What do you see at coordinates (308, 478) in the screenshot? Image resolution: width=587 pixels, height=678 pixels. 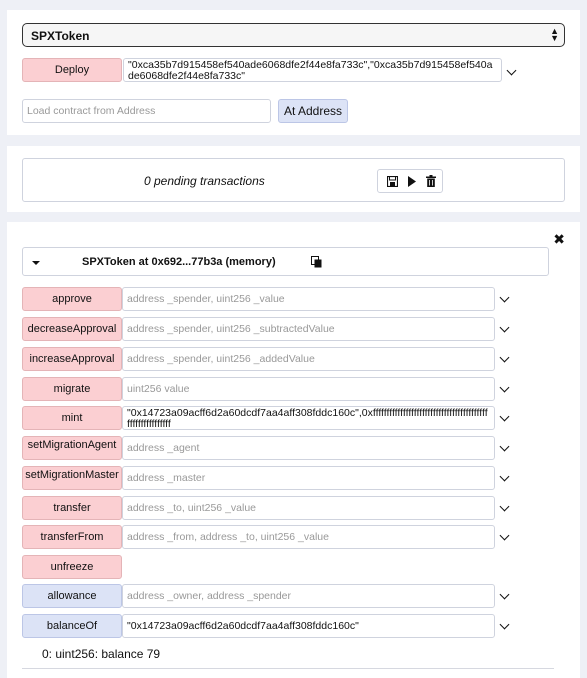 I see `fn-setMigrationMaster-input: address _master` at bounding box center [308, 478].